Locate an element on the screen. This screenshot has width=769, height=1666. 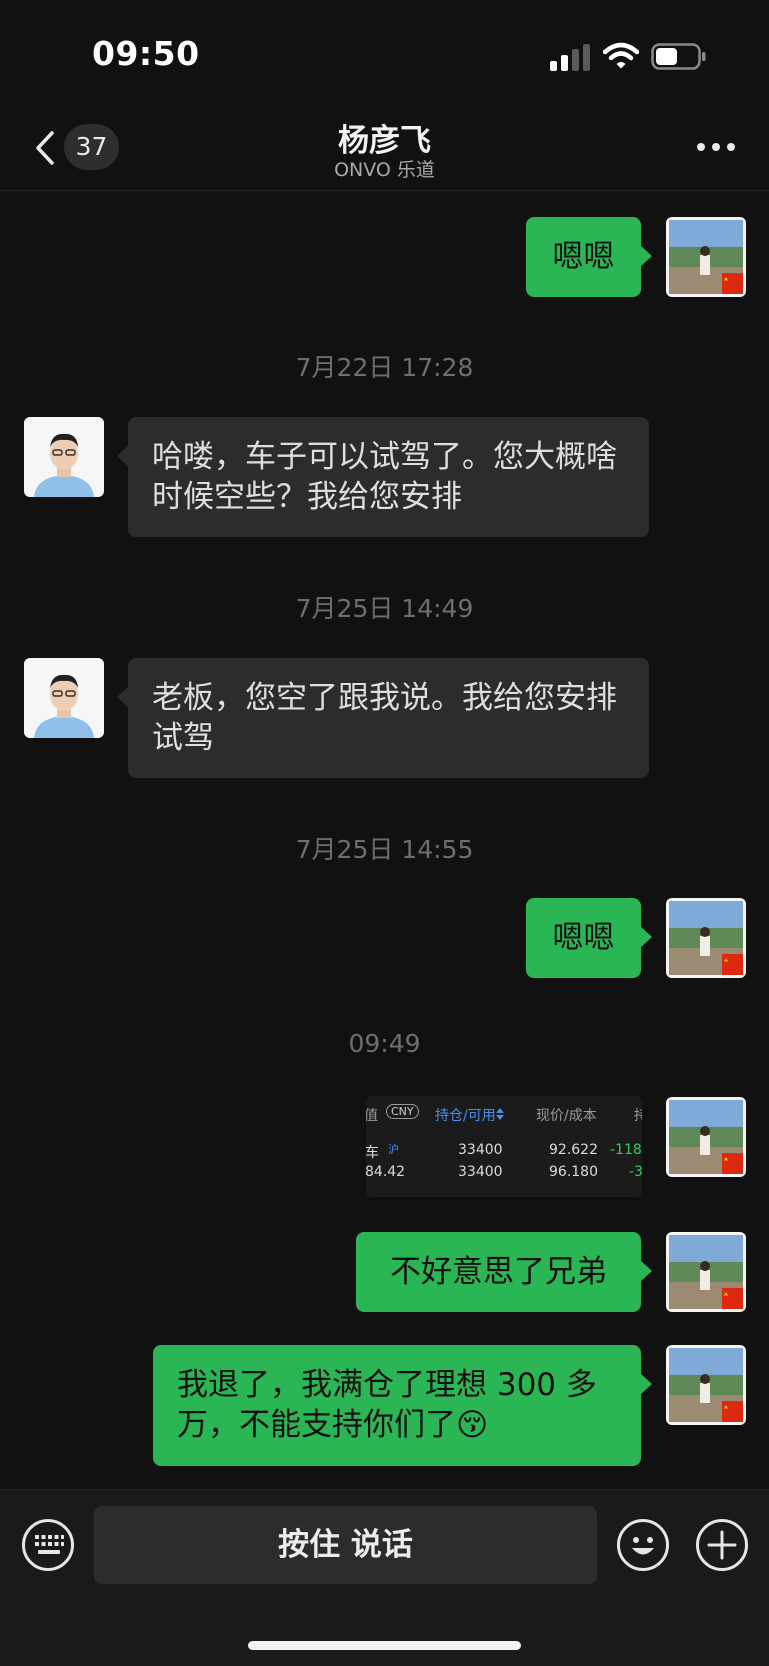
status-time: 09:50 is located at coordinates (146, 53).